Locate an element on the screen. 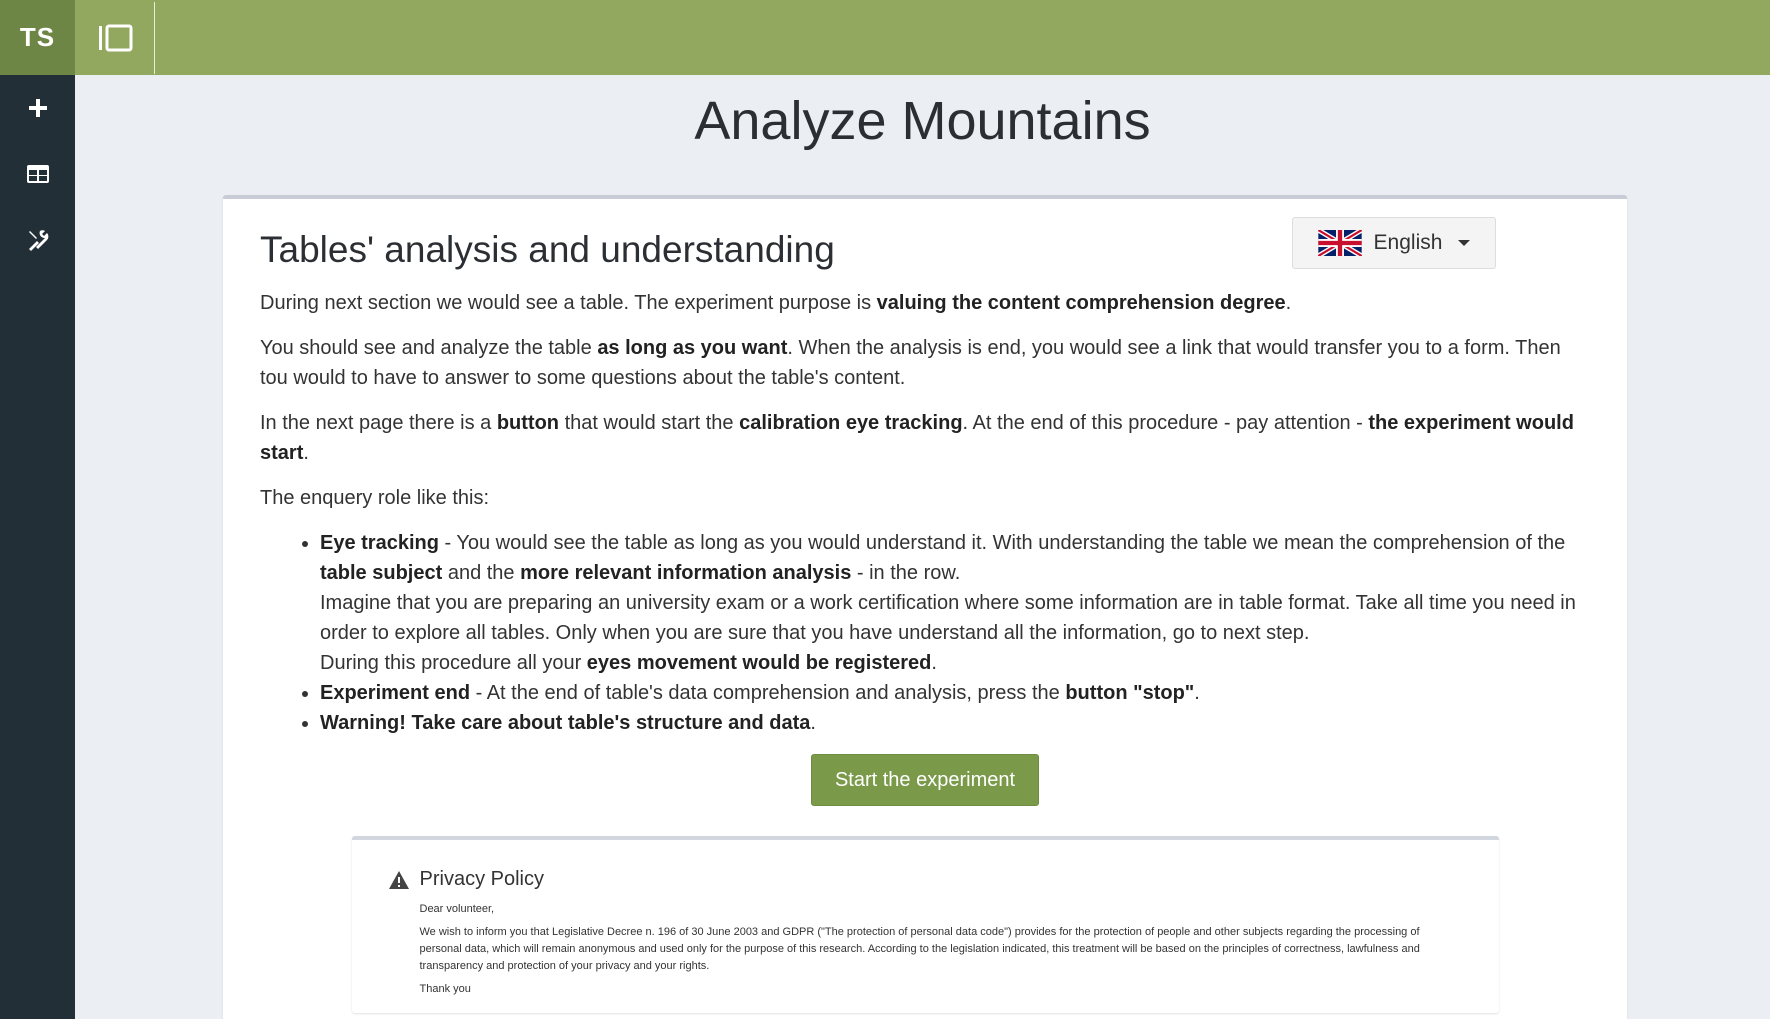  sidebar-item-tables is located at coordinates (37, 174).